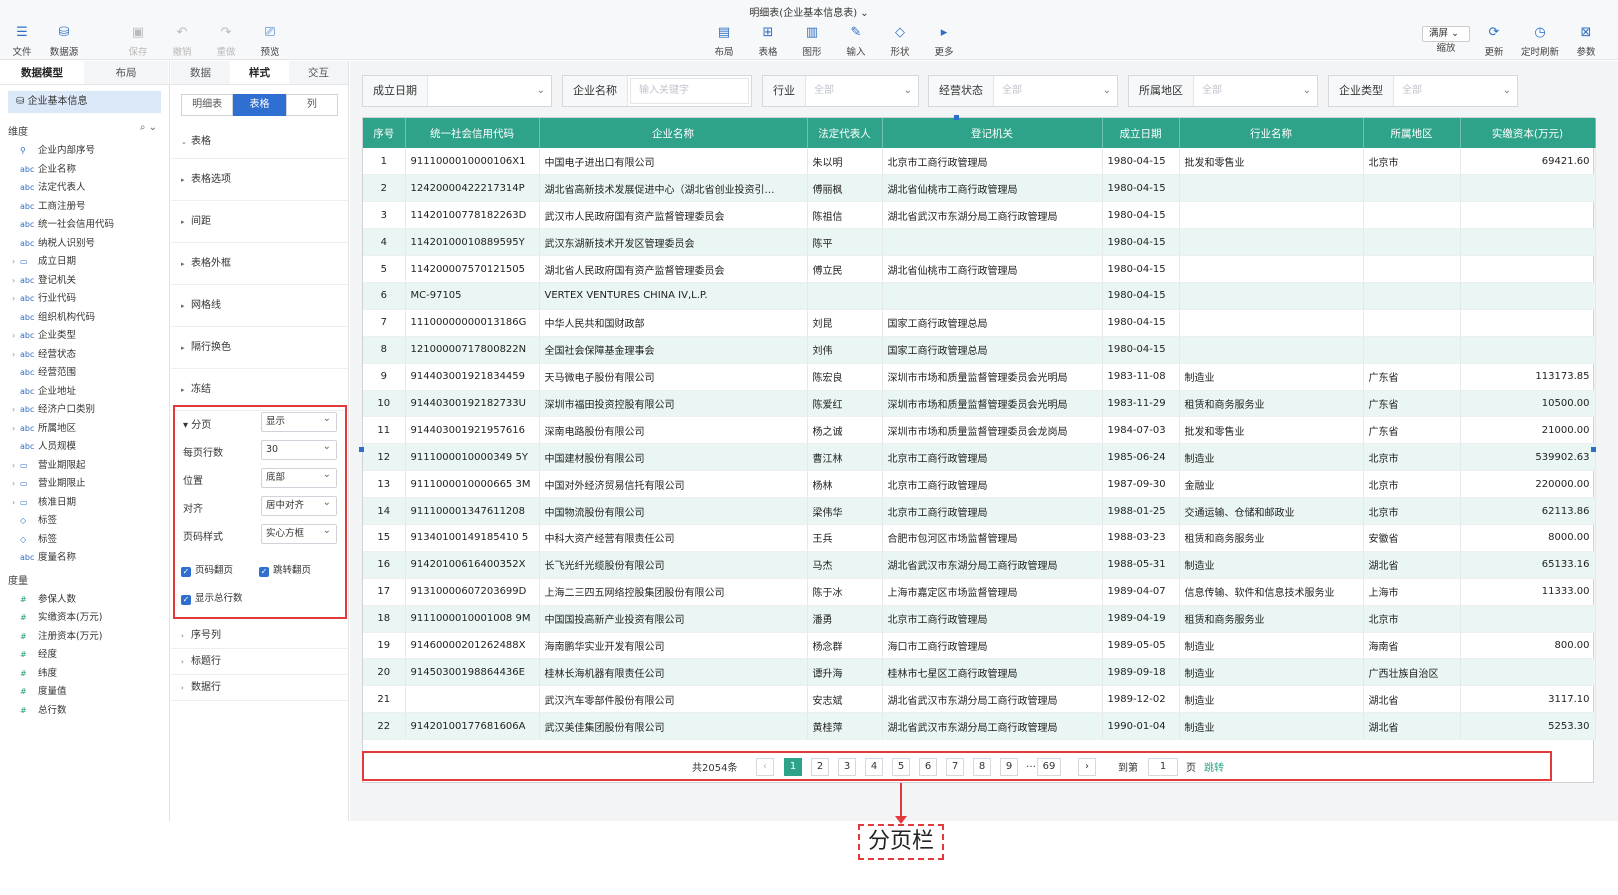 Image resolution: width=1618 pixels, height=895 pixels. What do you see at coordinates (1586, 41) in the screenshot?
I see `params-button: ⊠ 参数` at bounding box center [1586, 41].